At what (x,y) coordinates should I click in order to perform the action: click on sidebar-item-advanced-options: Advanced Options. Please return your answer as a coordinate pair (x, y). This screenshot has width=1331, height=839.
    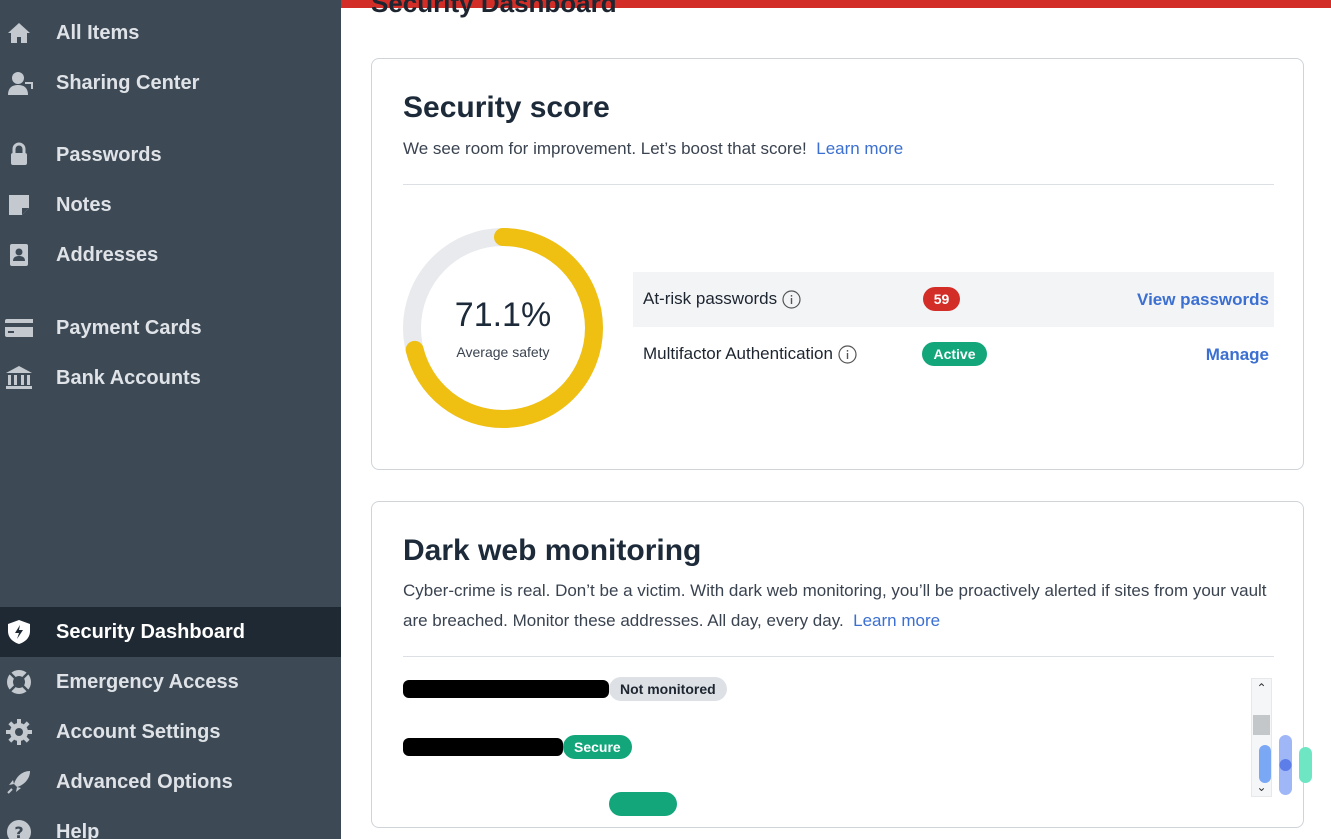
    Looking at the image, I should click on (170, 782).